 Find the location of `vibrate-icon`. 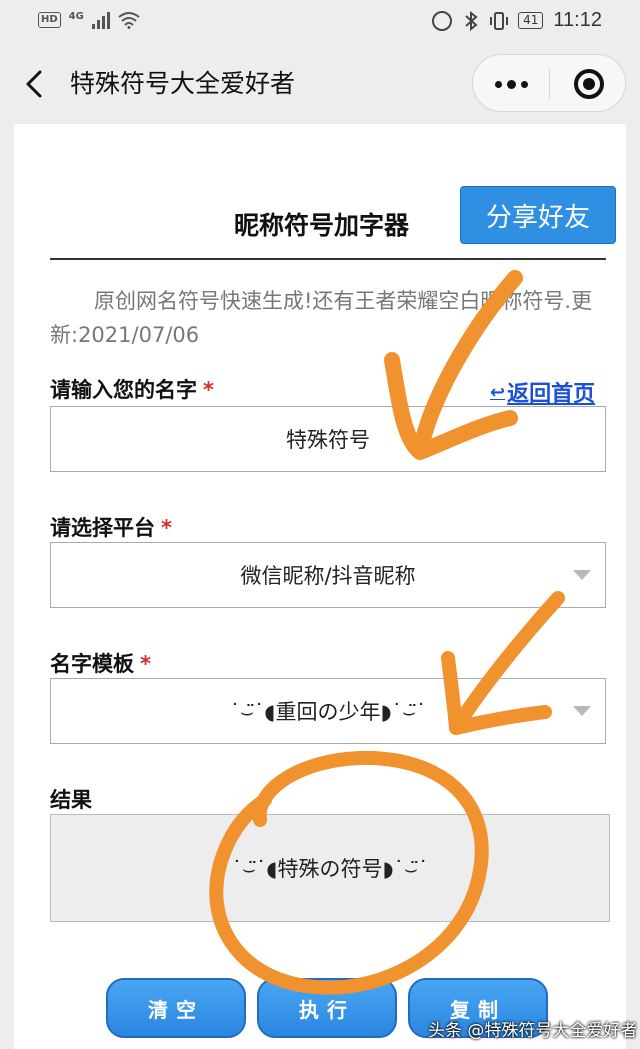

vibrate-icon is located at coordinates (499, 20).